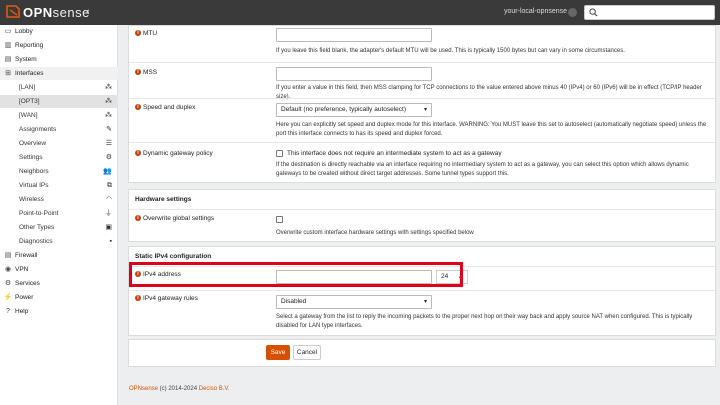 The height and width of the screenshot is (405, 720). I want to click on chevron-left-icon: ‹, so click(91, 12).